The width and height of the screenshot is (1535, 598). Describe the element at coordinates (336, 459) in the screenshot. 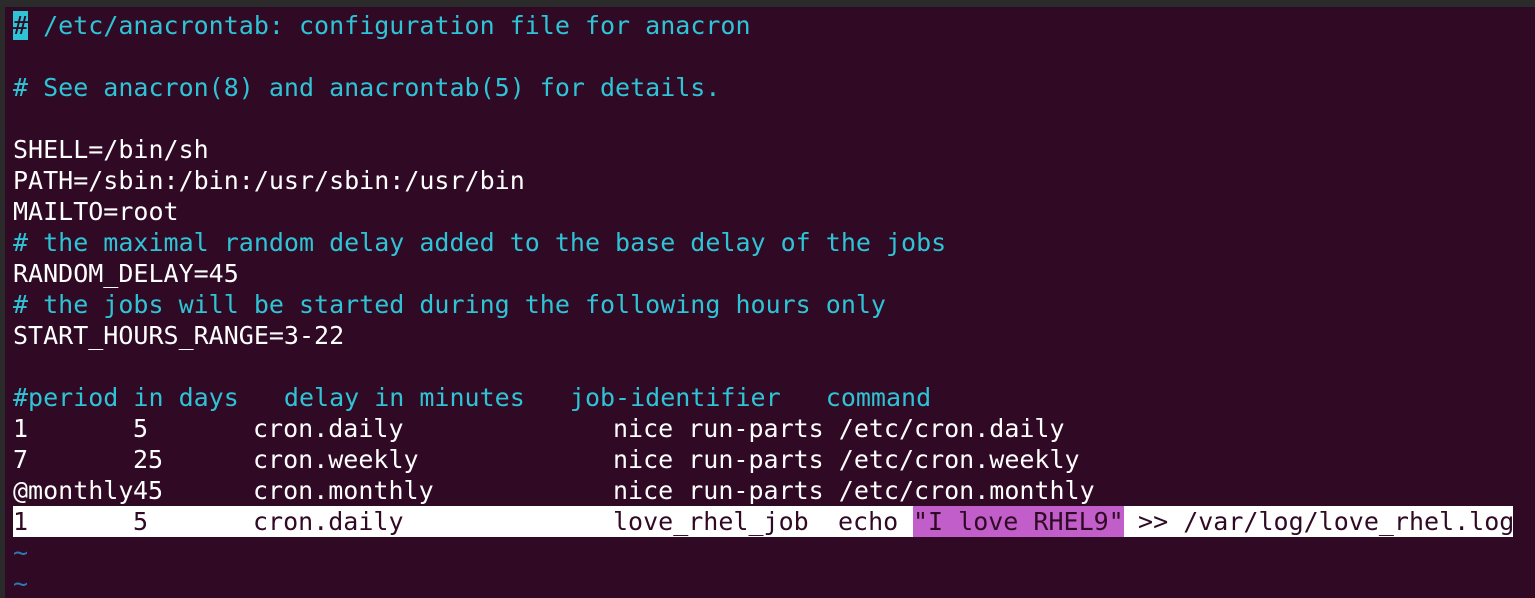

I see `job-id: cron.weekly` at that location.